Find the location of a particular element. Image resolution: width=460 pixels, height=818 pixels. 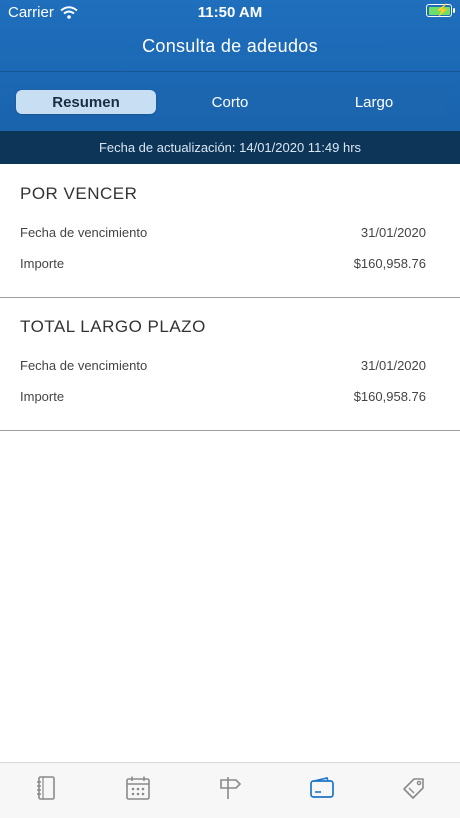

battery-icon: ⚡ is located at coordinates (440, 10).